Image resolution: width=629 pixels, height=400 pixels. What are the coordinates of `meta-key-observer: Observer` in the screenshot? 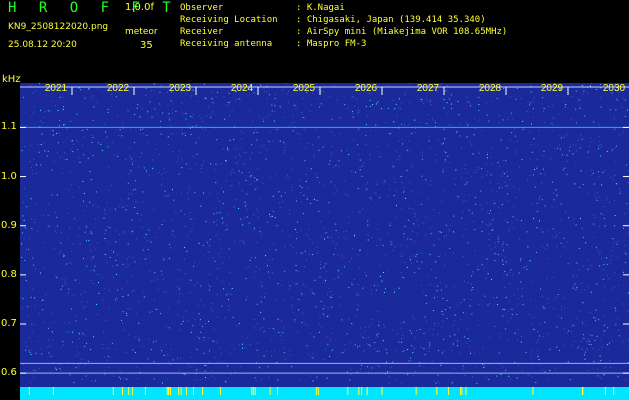 It's located at (202, 8).